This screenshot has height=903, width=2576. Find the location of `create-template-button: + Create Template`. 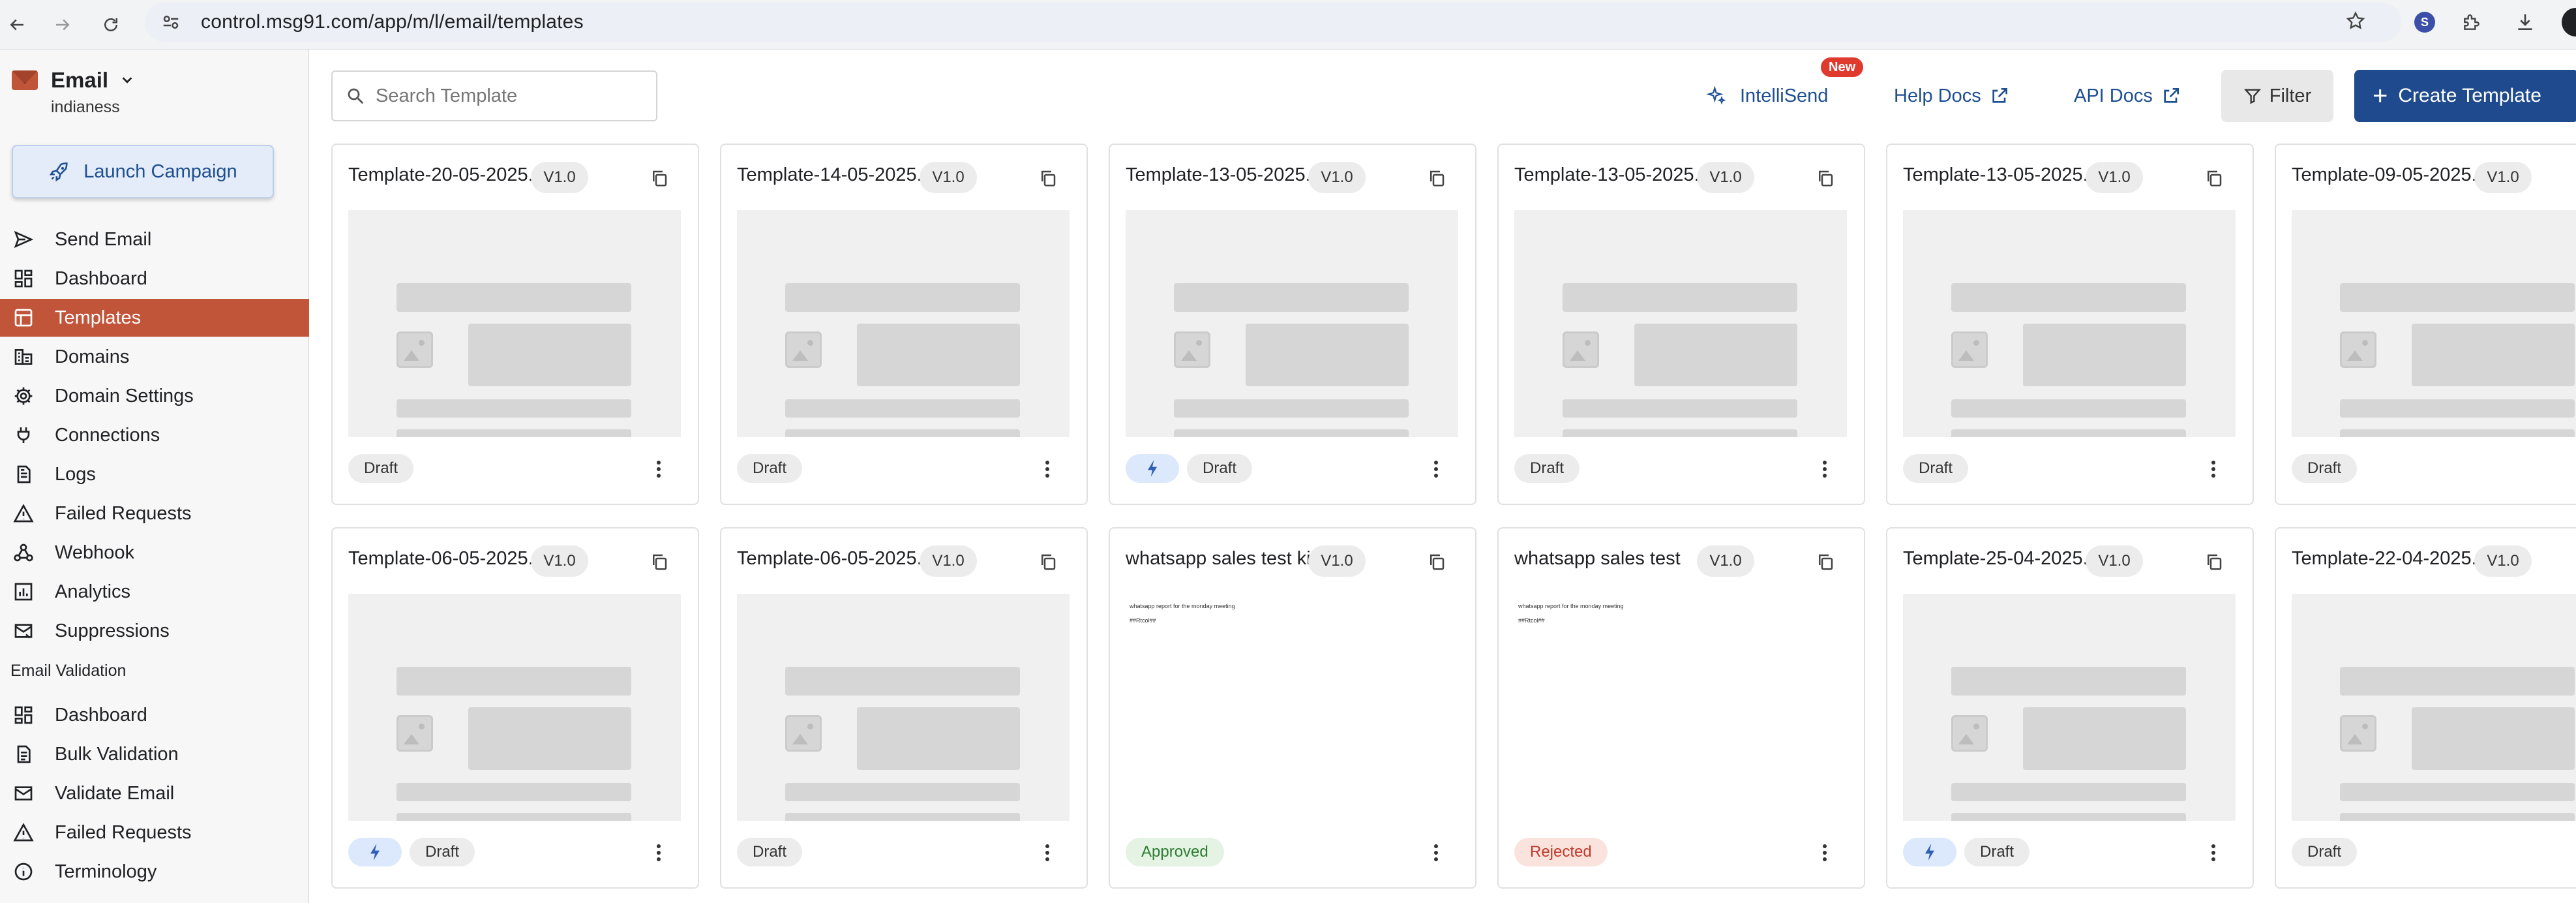

create-template-button: + Create Template is located at coordinates (2465, 96).